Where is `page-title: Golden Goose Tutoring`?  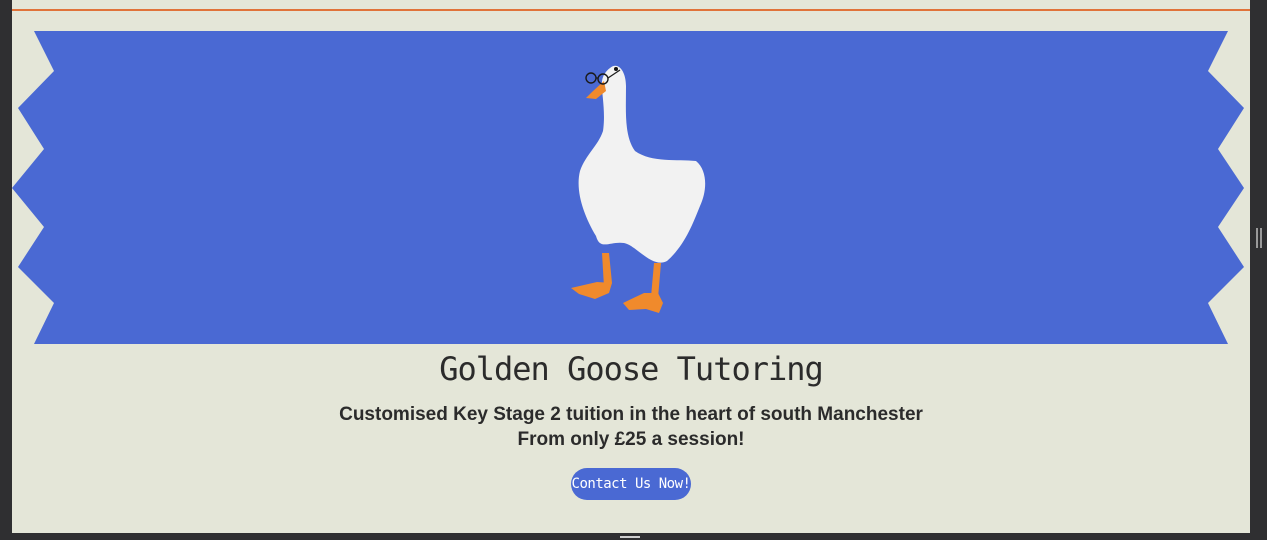 page-title: Golden Goose Tutoring is located at coordinates (631, 369).